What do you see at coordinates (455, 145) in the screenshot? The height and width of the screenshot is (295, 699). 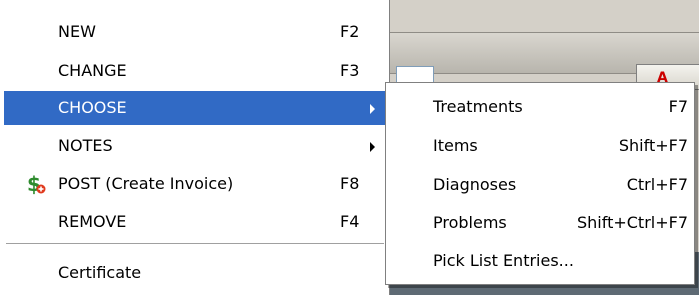 I see `submenu-item-label: Items` at bounding box center [455, 145].